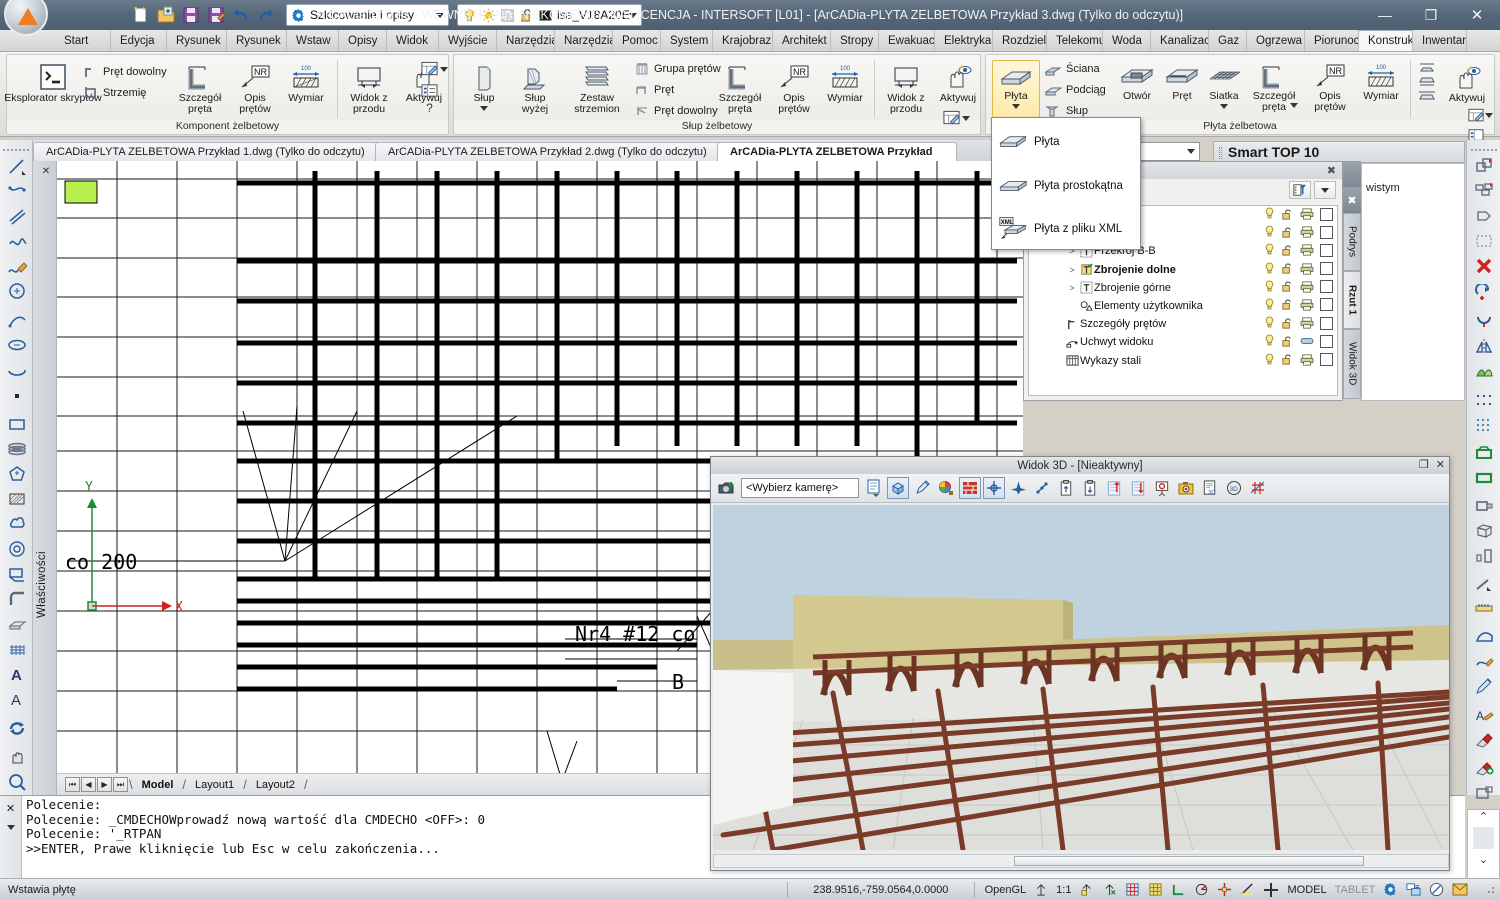  Describe the element at coordinates (1072, 69) in the screenshot. I see `ribbon-sciana: Ściana` at that location.